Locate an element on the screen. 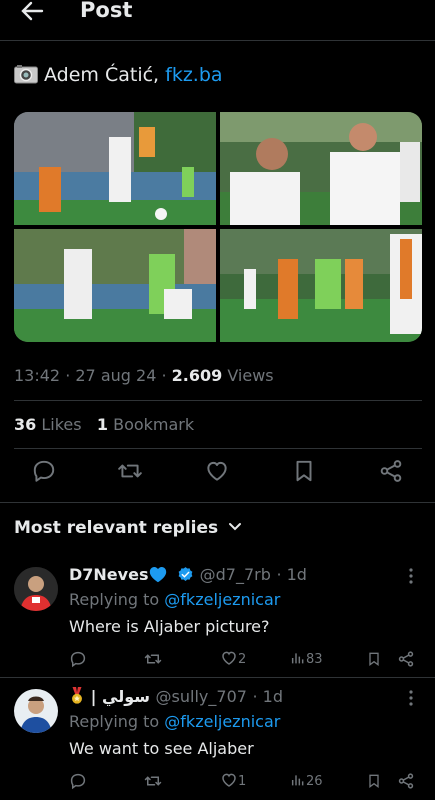 The image size is (435, 800). verified-icon is located at coordinates (185, 574).